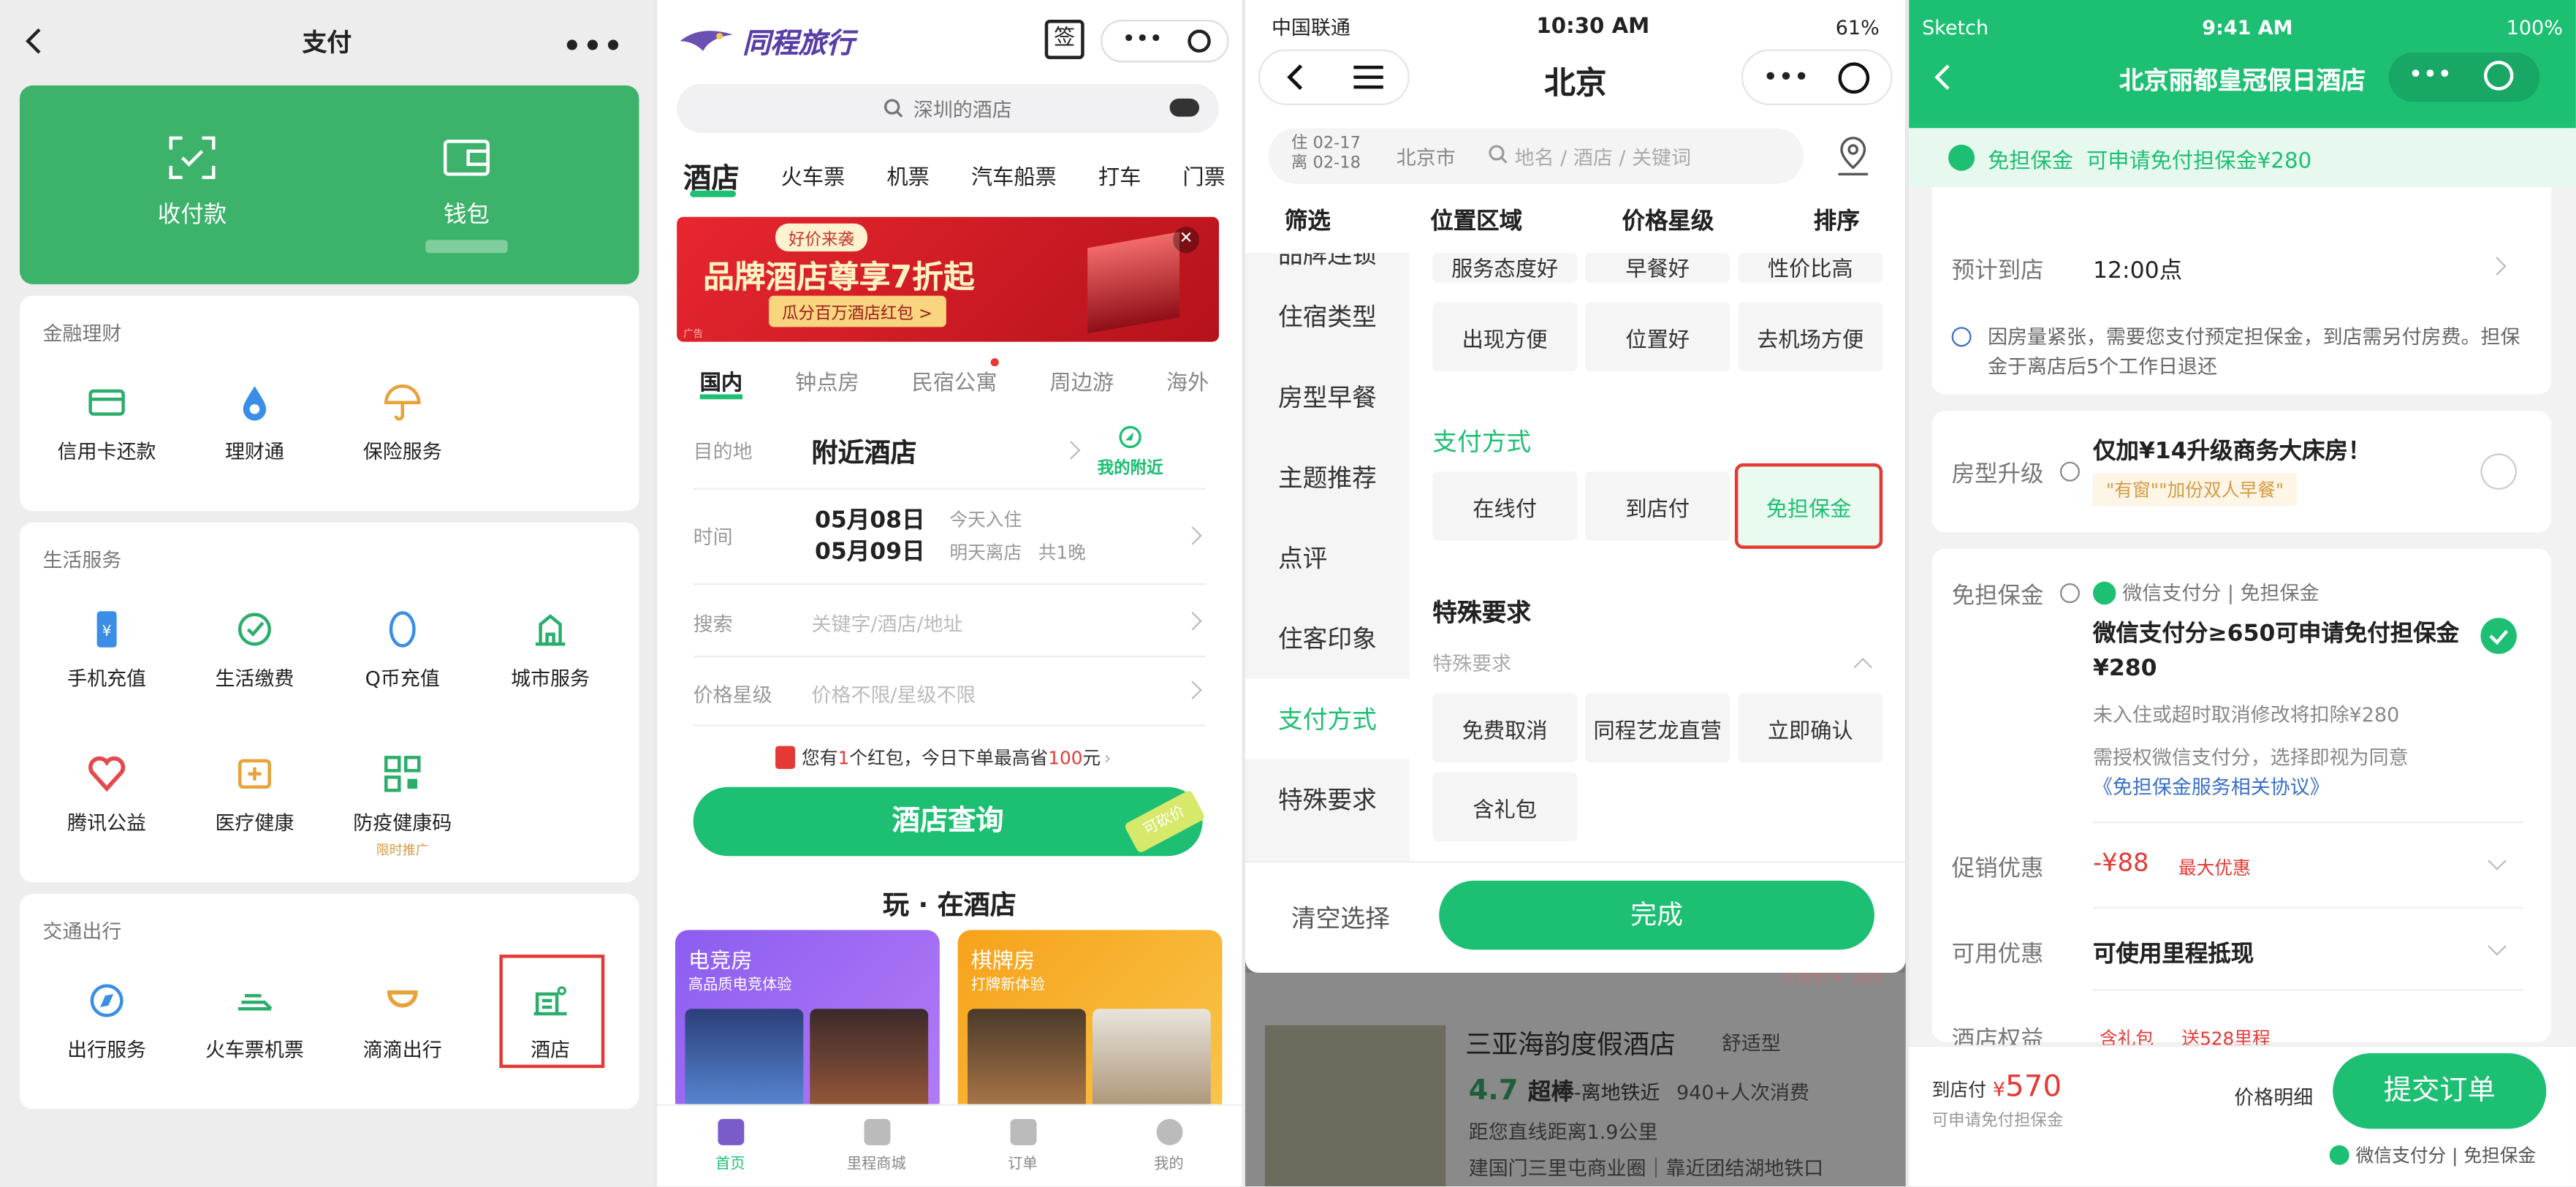 The image size is (2576, 1187). What do you see at coordinates (1328, 477) in the screenshot?
I see `sidebar-item-theme: 主题推荐` at bounding box center [1328, 477].